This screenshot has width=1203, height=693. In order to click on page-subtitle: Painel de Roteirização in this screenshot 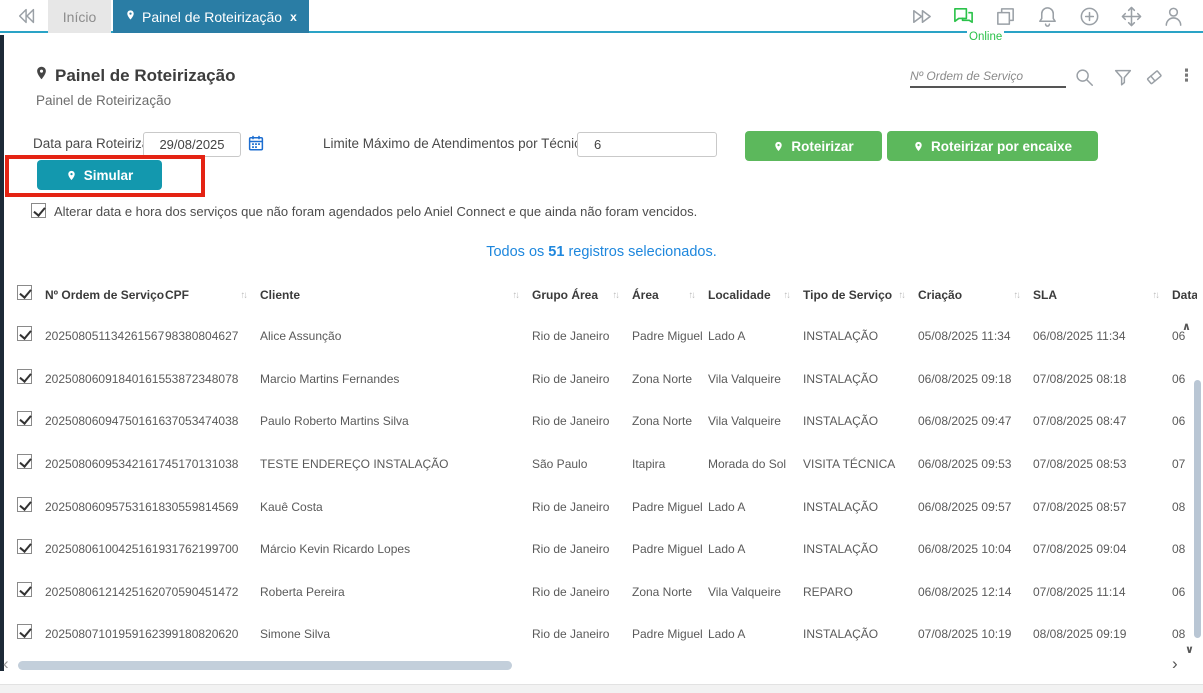, I will do `click(104, 100)`.